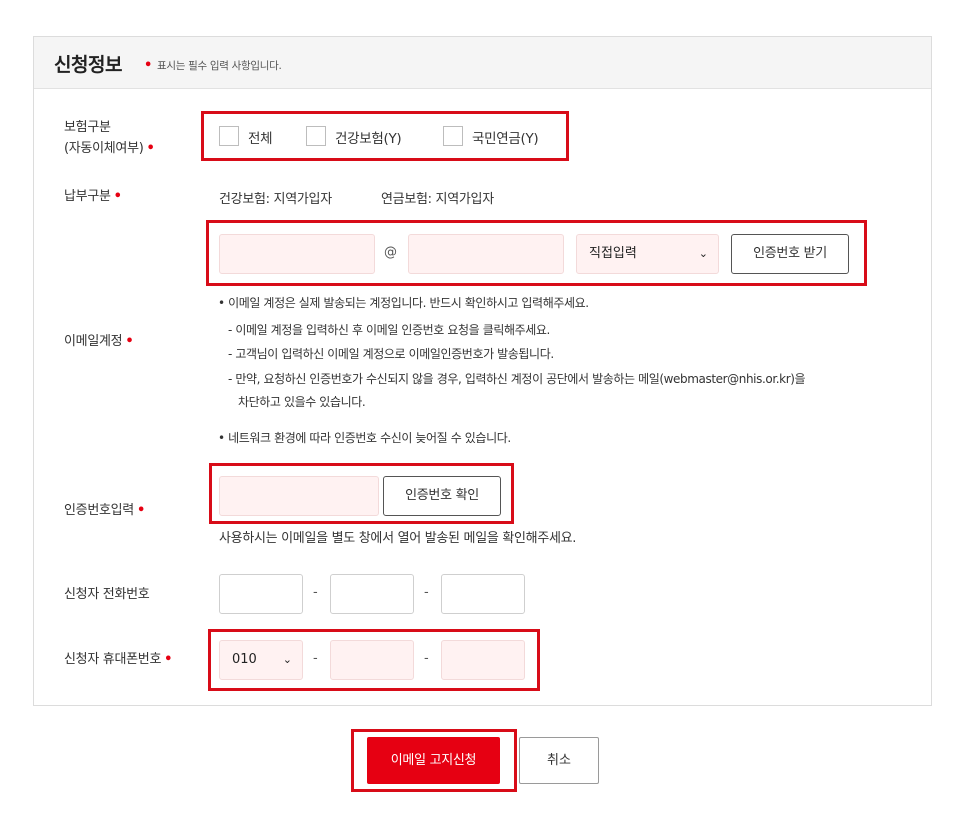 This screenshot has width=964, height=820. Describe the element at coordinates (505, 137) in the screenshot. I see `checkbox-pension-label: 국민연금(Y)` at that location.